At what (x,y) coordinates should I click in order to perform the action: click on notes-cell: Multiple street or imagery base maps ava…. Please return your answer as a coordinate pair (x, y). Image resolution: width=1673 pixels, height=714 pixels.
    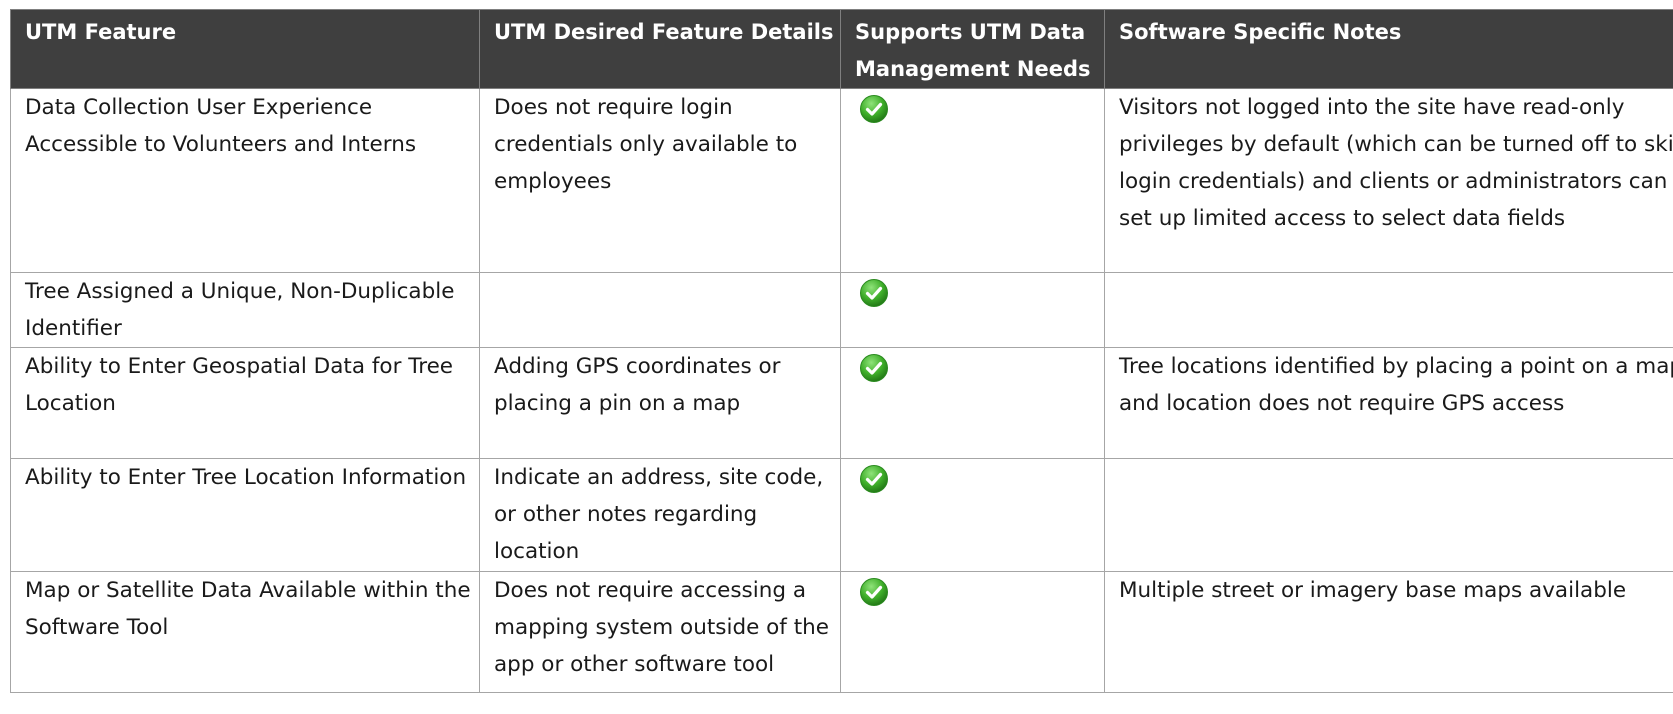
    Looking at the image, I should click on (1388, 632).